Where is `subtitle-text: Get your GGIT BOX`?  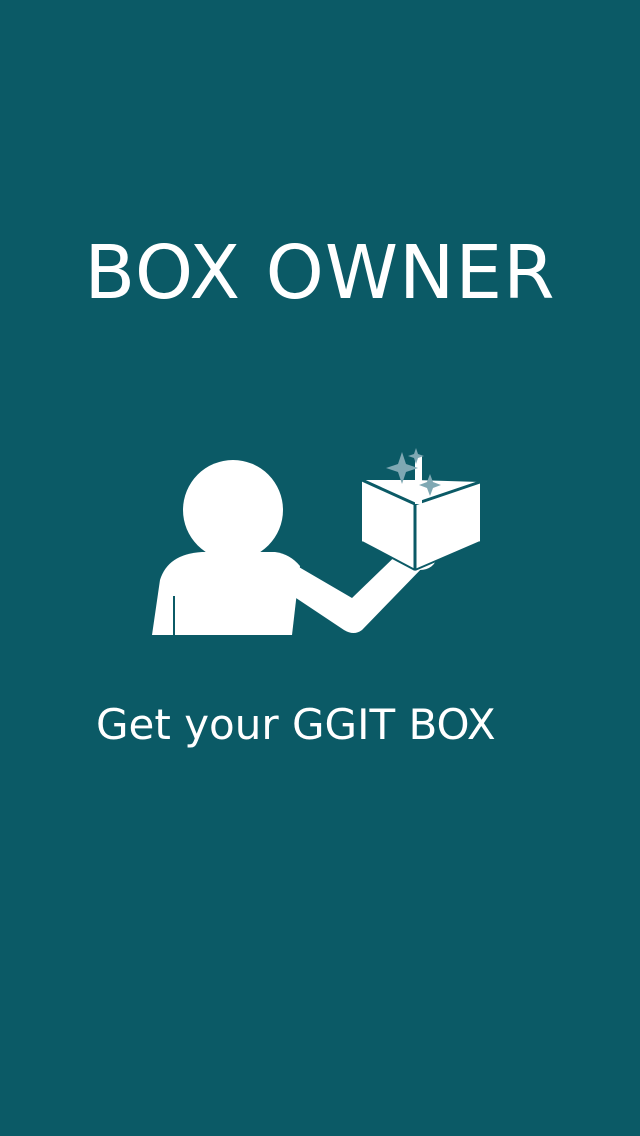
subtitle-text: Get your GGIT BOX is located at coordinates (296, 724).